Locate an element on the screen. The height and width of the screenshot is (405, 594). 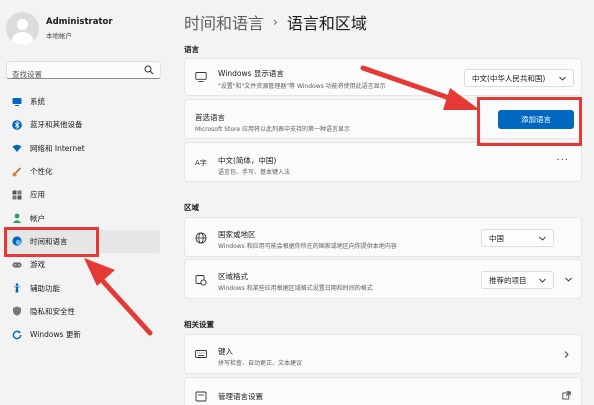
language-item-title: 中文(简体，中国) is located at coordinates (247, 160).